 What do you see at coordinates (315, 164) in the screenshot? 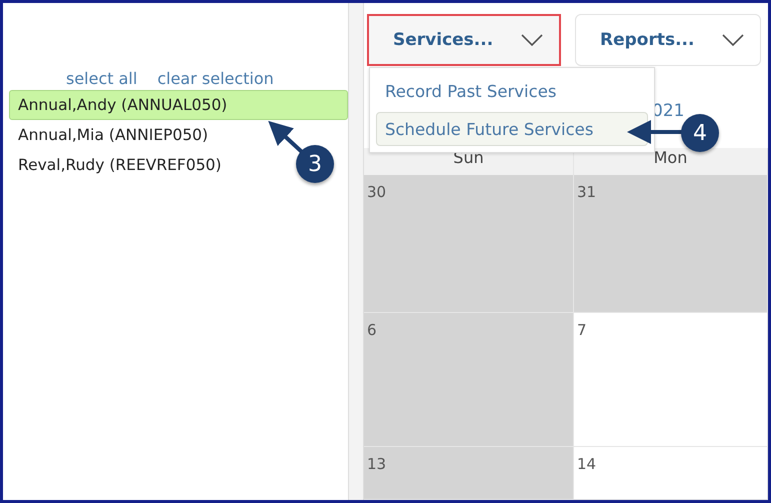
I see `step-number-badge: 3` at bounding box center [315, 164].